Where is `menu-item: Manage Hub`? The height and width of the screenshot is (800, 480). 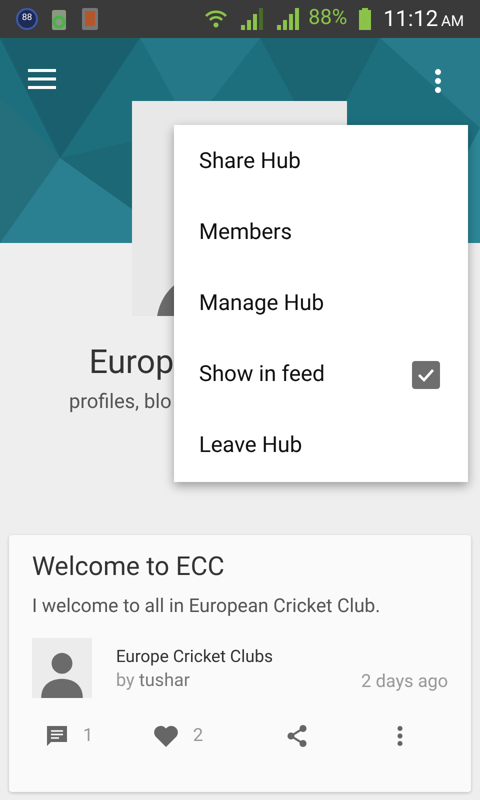
menu-item: Manage Hub is located at coordinates (321, 303).